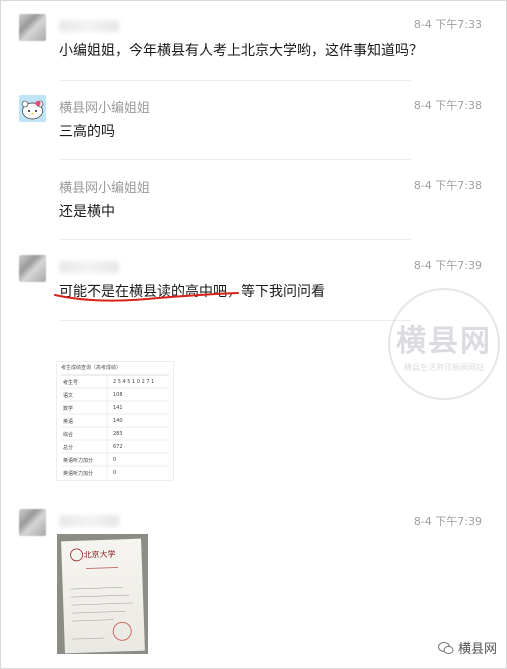  I want to click on hello-kitty-icon, so click(32, 108).